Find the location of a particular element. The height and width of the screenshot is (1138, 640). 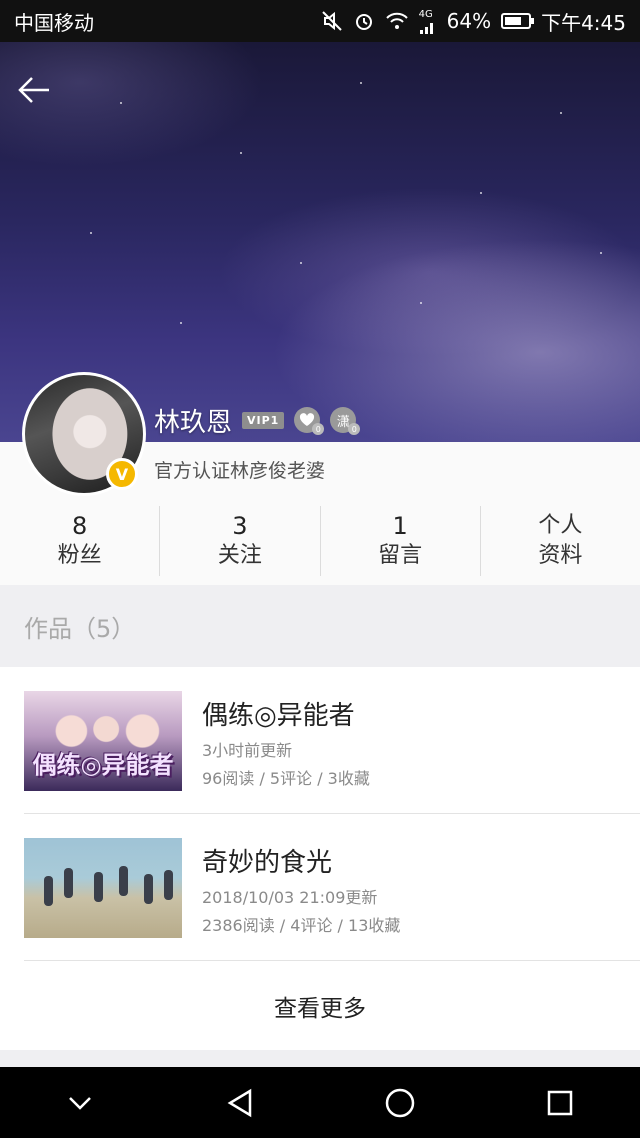

stat-label: 粉丝 is located at coordinates (79, 555).